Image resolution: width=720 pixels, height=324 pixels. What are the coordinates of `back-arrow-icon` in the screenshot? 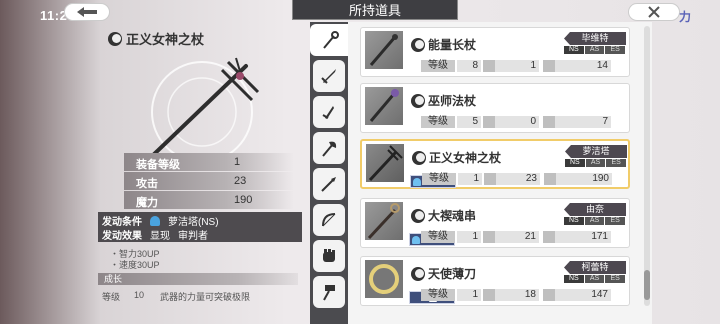 It's located at (87, 12).